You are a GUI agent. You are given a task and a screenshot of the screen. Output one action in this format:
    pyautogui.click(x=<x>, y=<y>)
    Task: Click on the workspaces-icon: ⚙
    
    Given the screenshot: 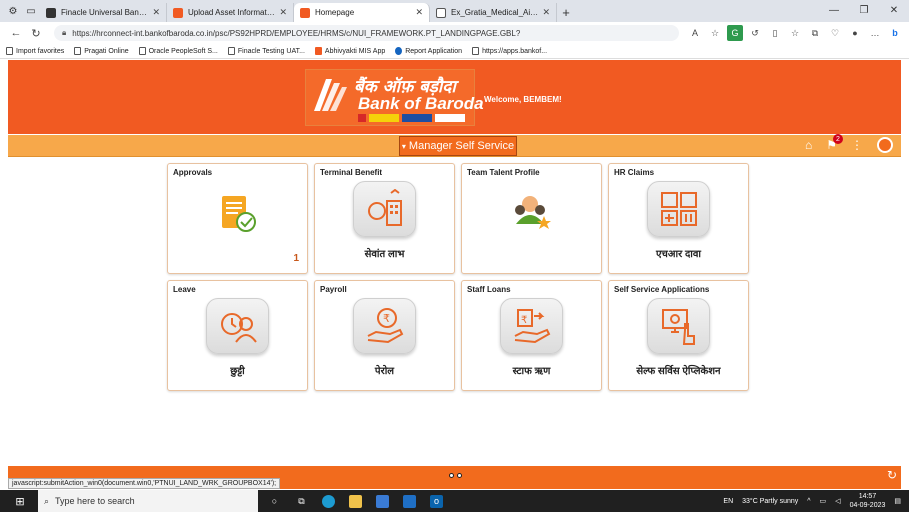 What is the action you would take?
    pyautogui.click(x=13, y=11)
    